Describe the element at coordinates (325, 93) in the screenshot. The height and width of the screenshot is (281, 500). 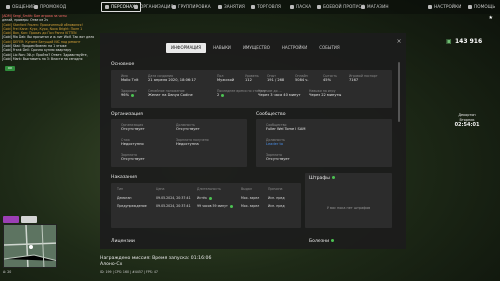
I see `stat-skills-timer: Навыки на игру Через 22 минуты` at that location.